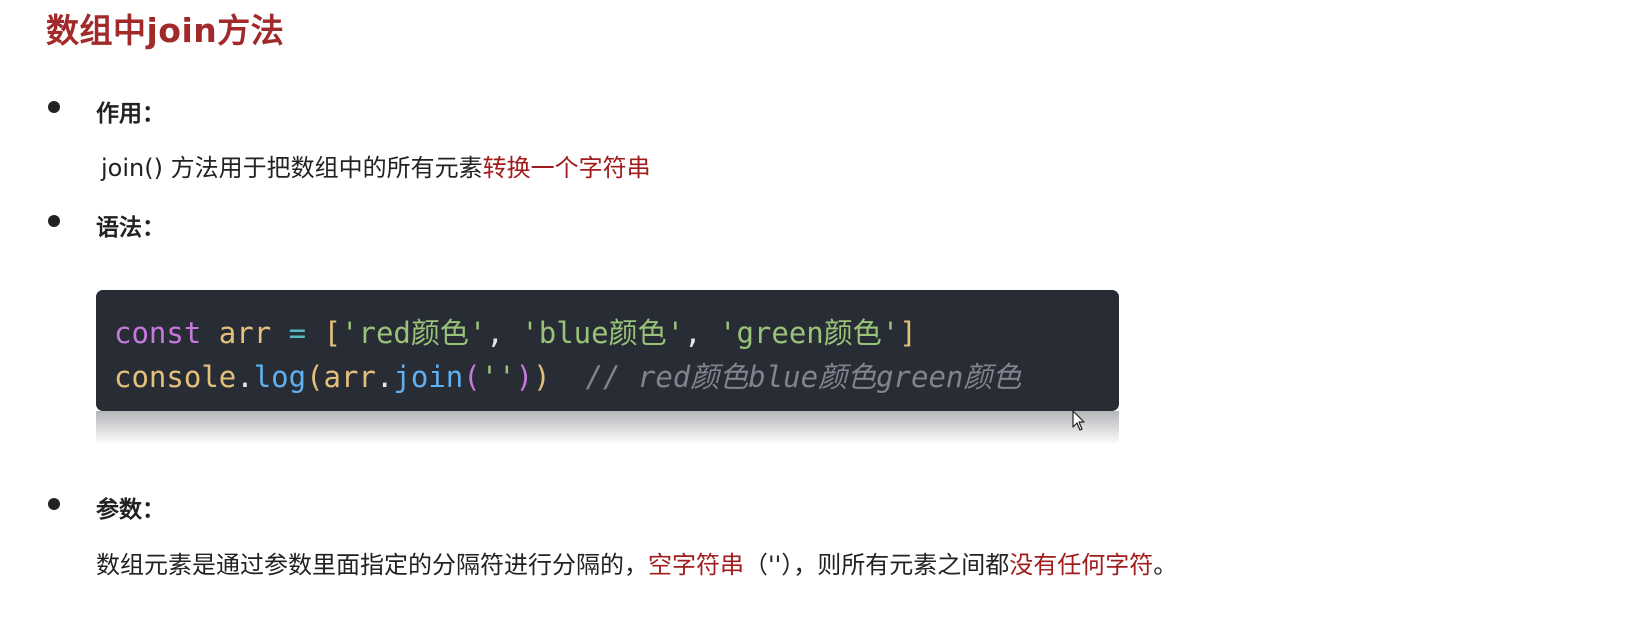 This screenshot has width=1649, height=626. I want to click on code-operator: =, so click(297, 333).